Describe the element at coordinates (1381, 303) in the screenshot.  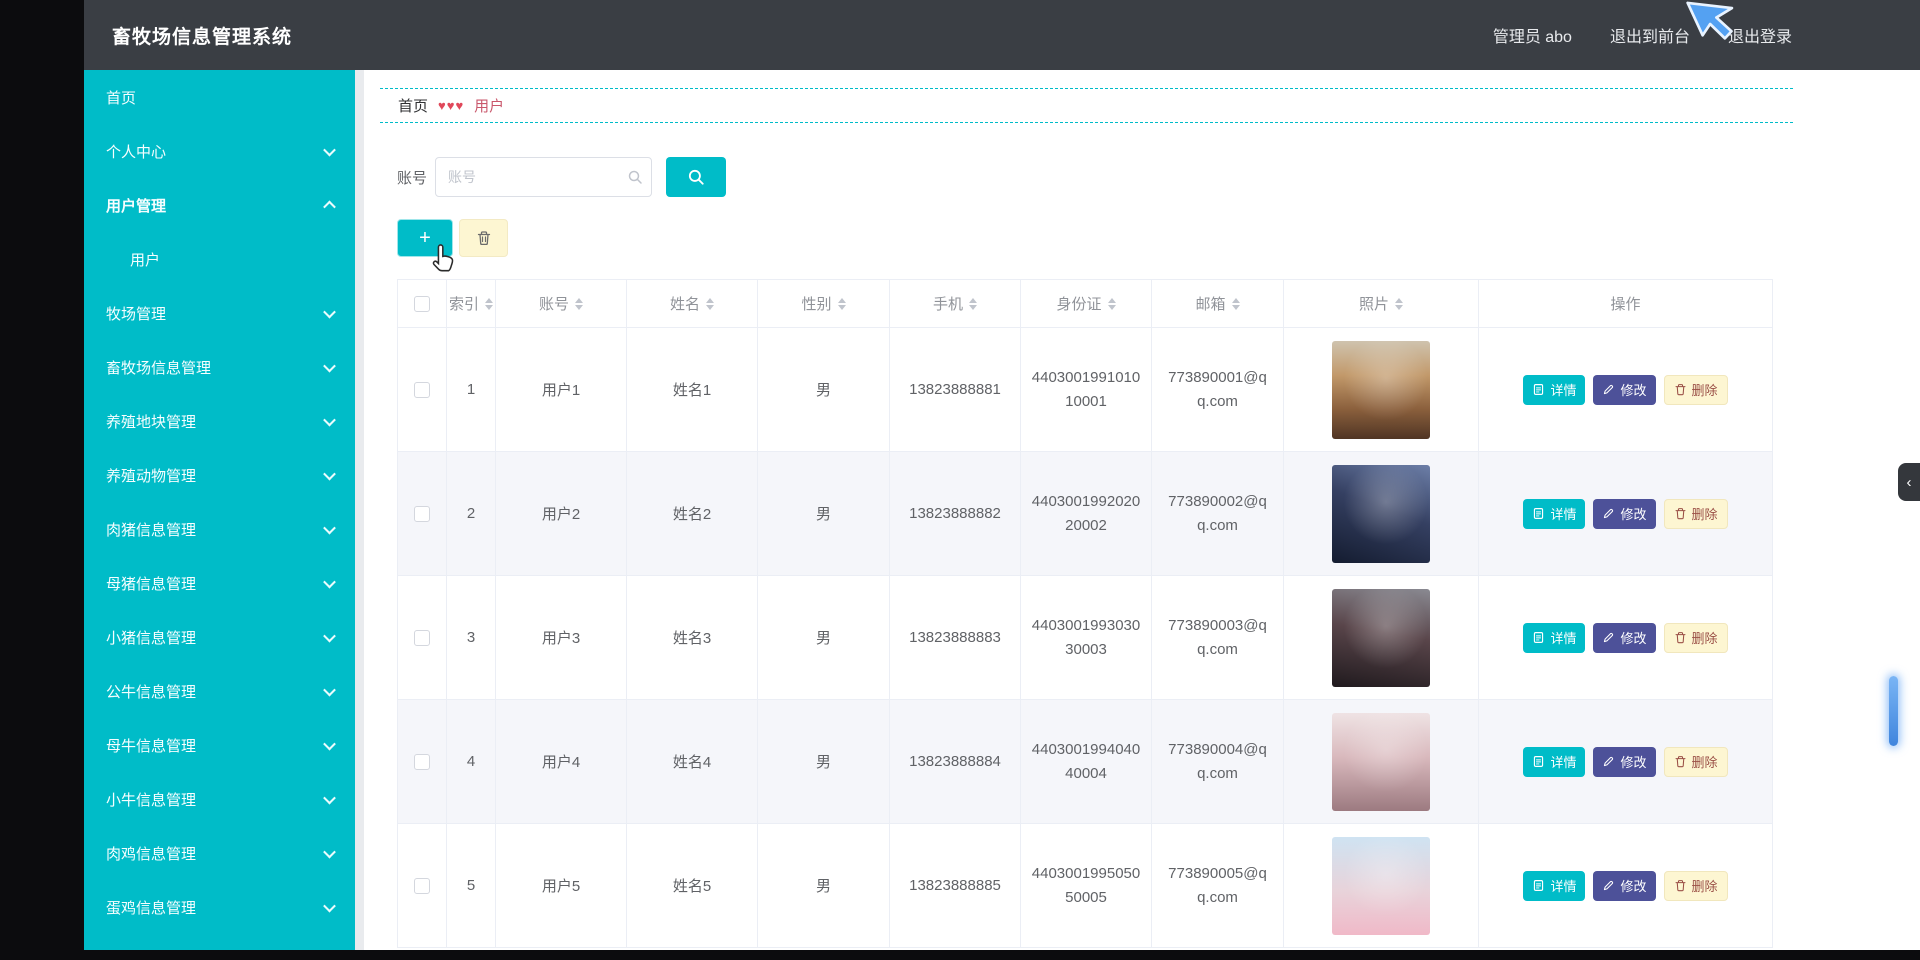
I see `col-photo: 照片` at that location.